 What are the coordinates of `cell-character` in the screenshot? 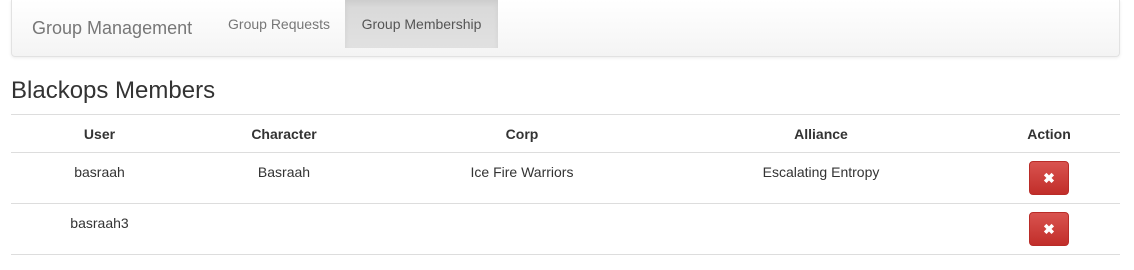 It's located at (284, 209).